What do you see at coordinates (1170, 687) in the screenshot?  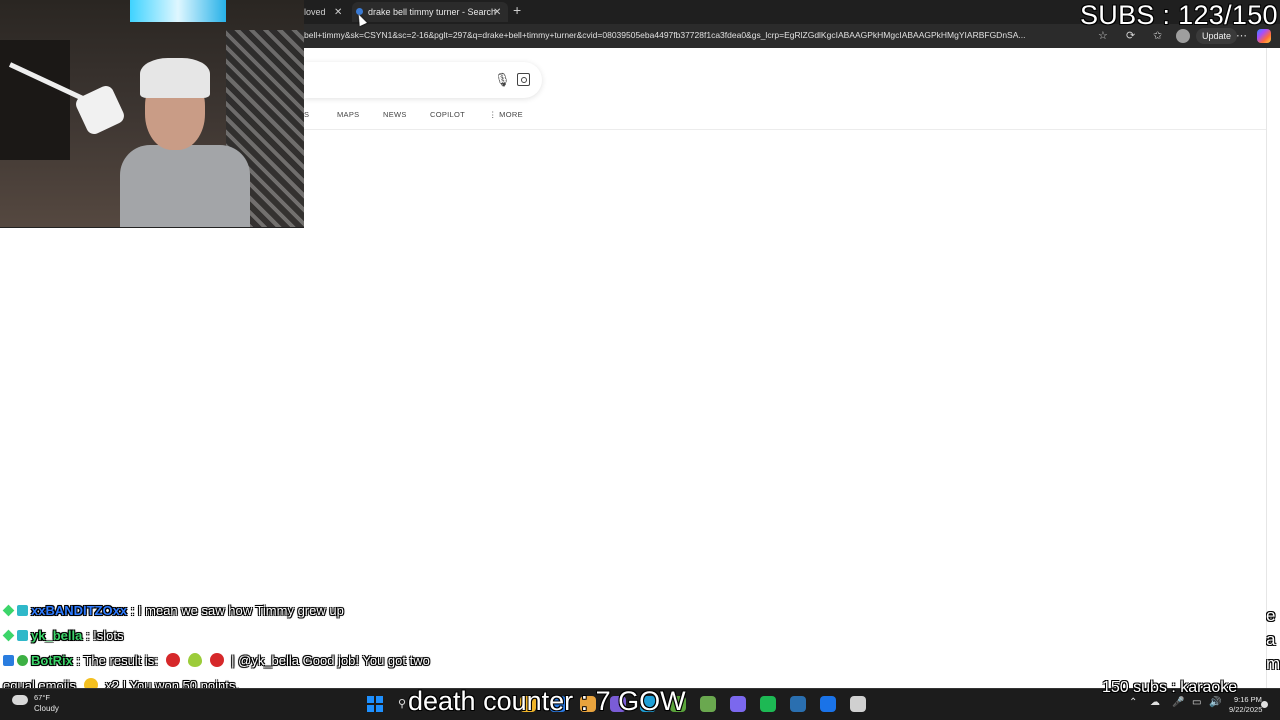 I see `karaoke-goal: 150 subs : karaoke` at bounding box center [1170, 687].